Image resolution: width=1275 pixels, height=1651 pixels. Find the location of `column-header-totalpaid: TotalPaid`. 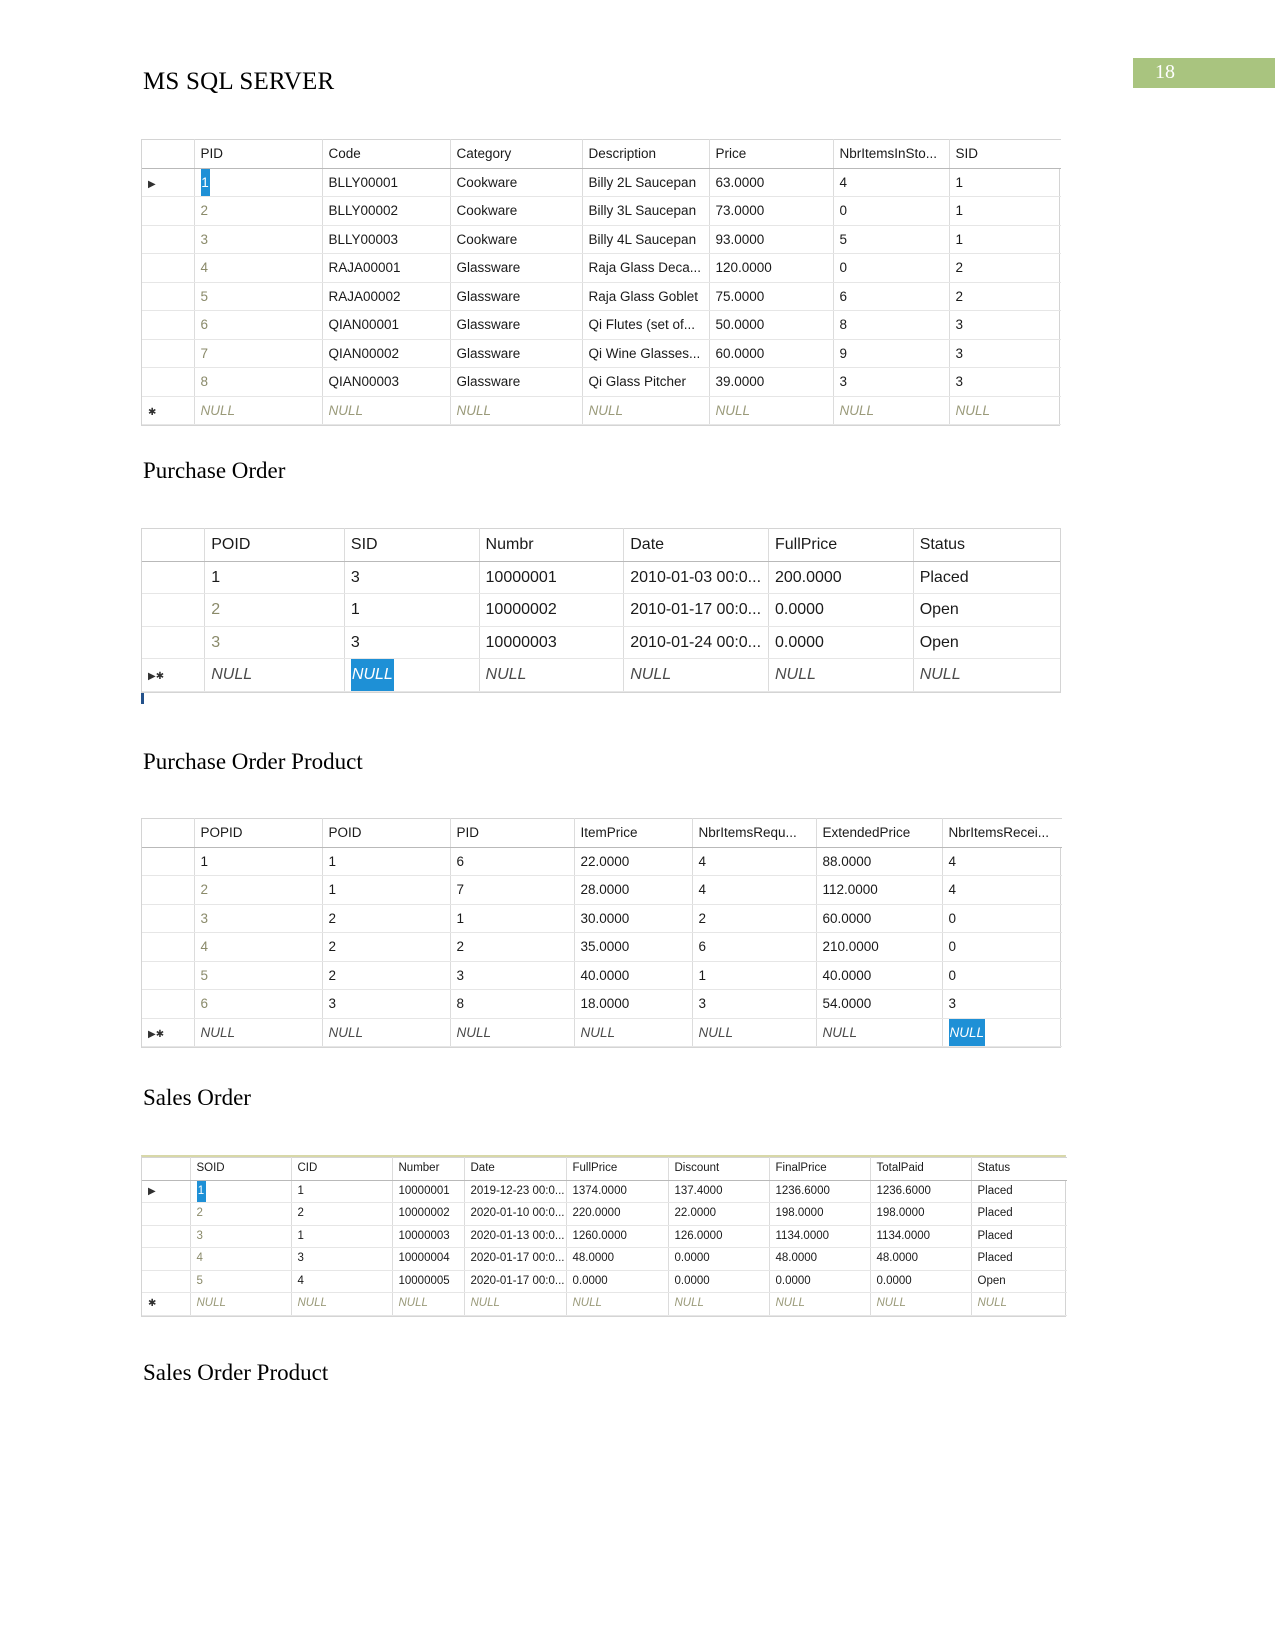

column-header-totalpaid: TotalPaid is located at coordinates (921, 1169).